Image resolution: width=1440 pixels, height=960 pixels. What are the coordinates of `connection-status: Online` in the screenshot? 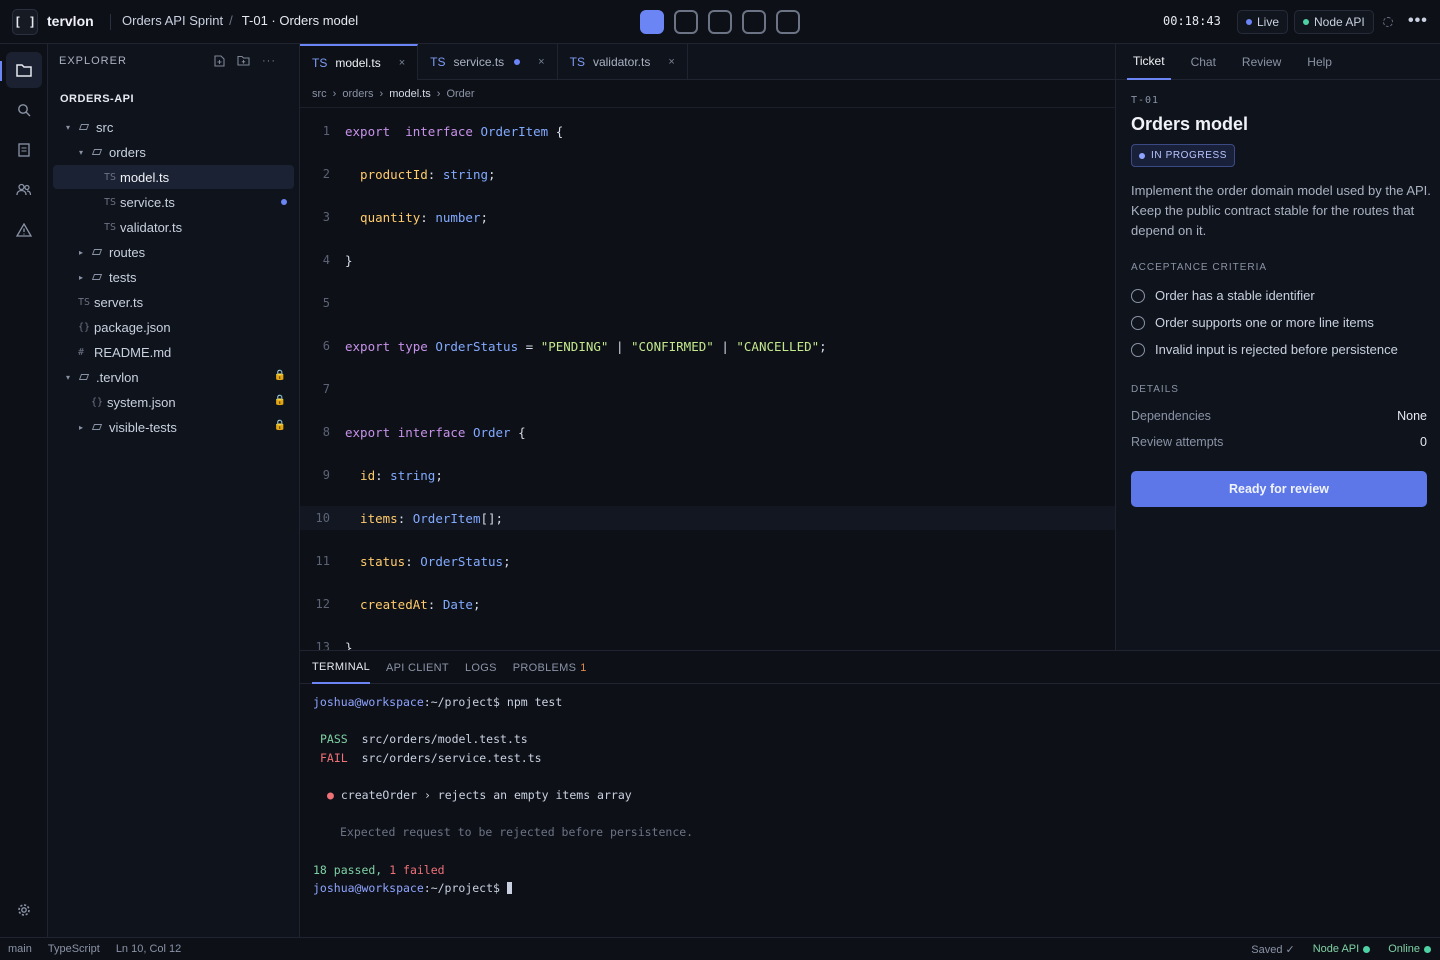 It's located at (1409, 949).